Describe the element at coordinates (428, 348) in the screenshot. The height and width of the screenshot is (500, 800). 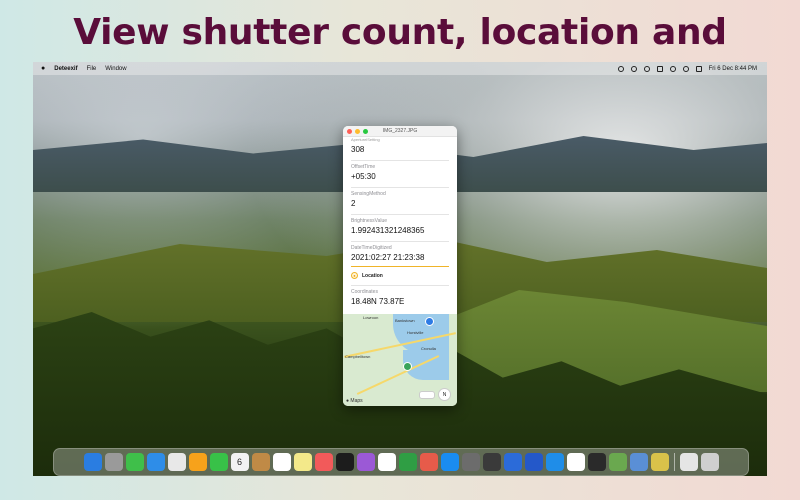
I see `map-label: Cronulla` at that location.